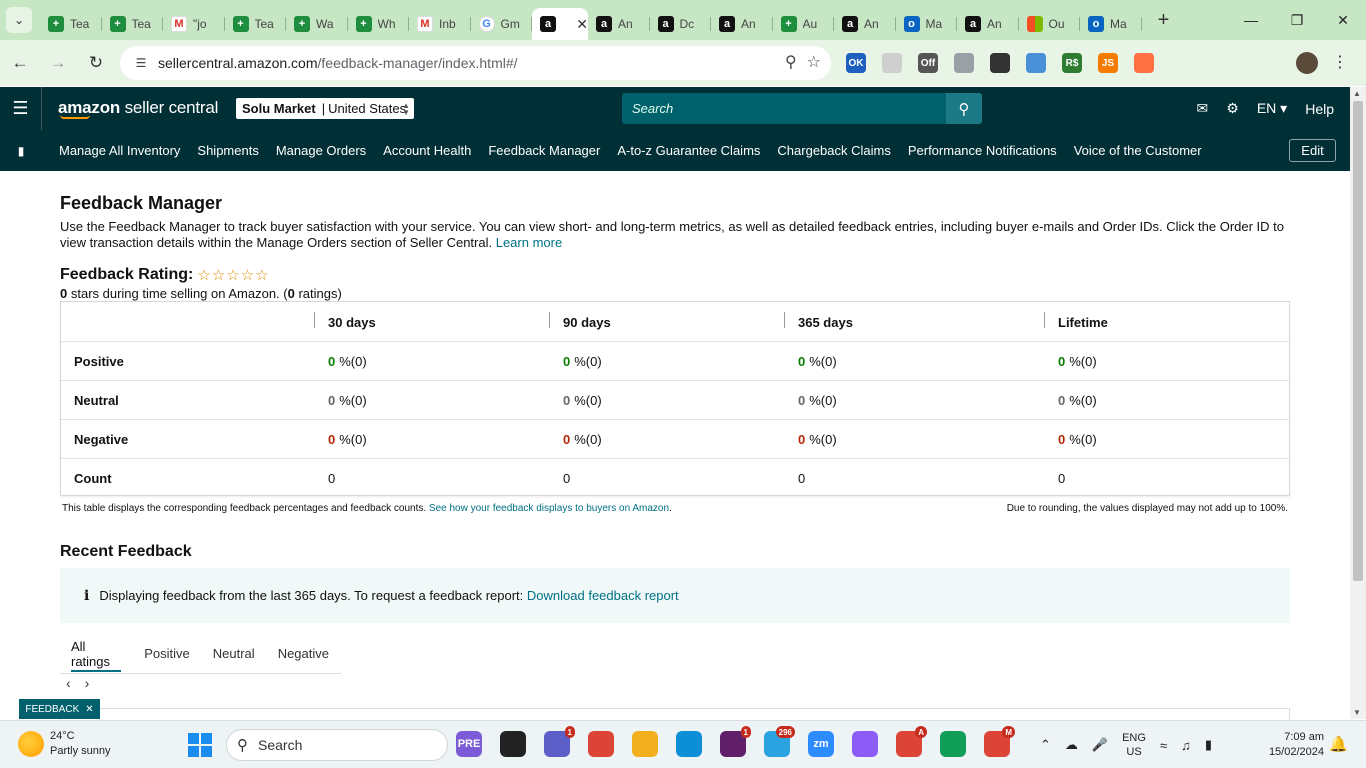  What do you see at coordinates (1045, 745) in the screenshot?
I see `chevron-up-icon: ⌃` at bounding box center [1045, 745].